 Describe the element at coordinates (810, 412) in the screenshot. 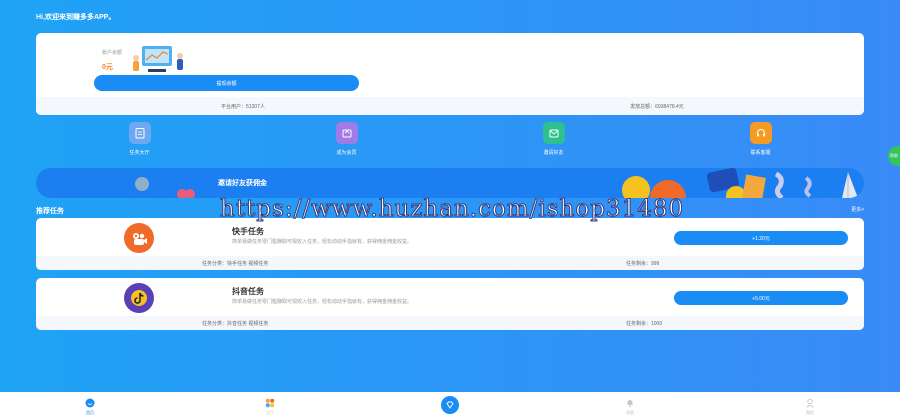

I see `nav-label: 我的` at that location.